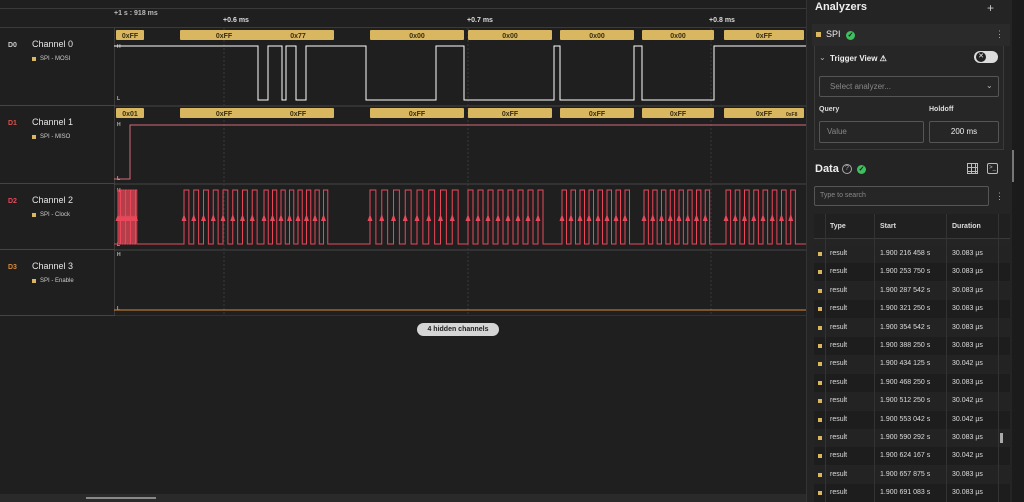 This screenshot has height=502, width=1024. I want to click on level-low-label: L, so click(118, 309).